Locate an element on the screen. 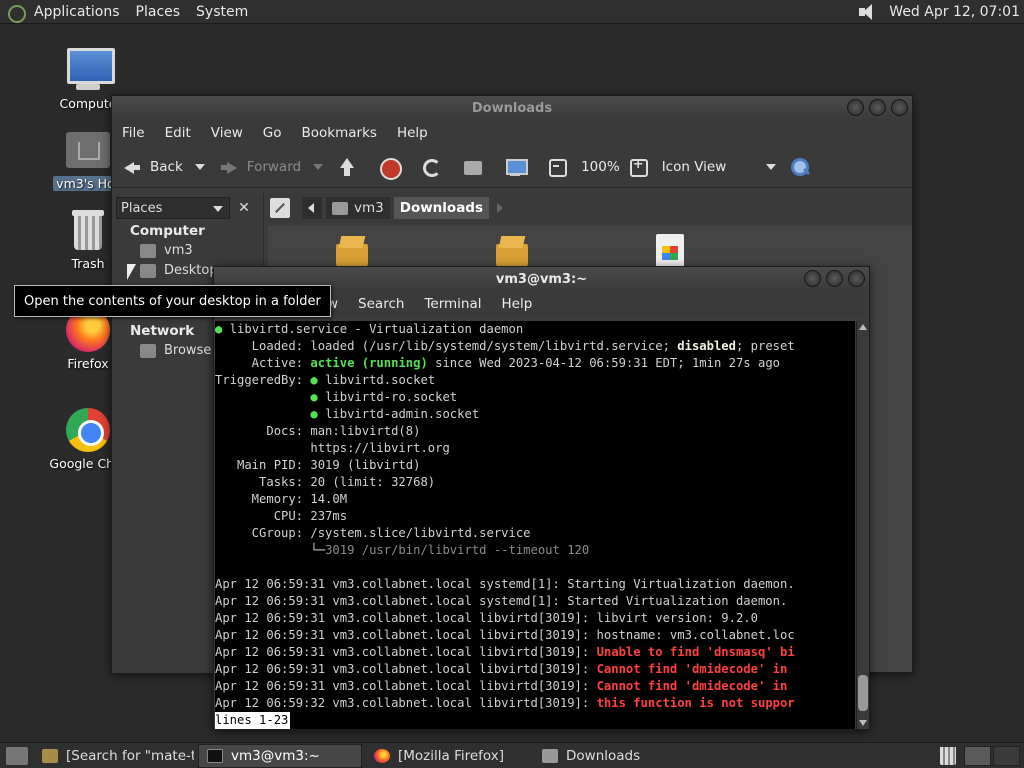  view-mode-label: Icon View is located at coordinates (694, 166).